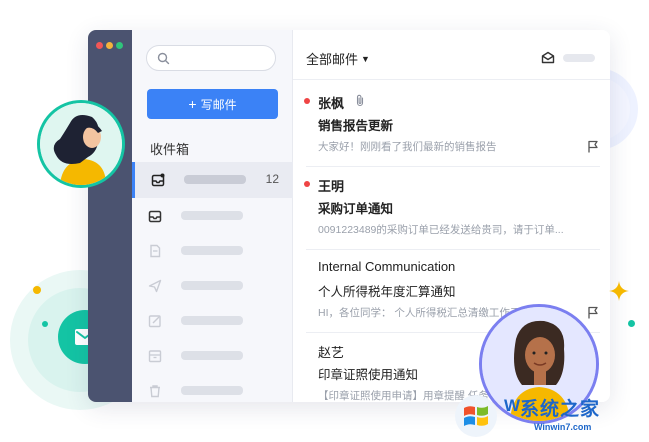 Image resolution: width=649 pixels, height=442 pixels. What do you see at coordinates (331, 186) in the screenshot?
I see `message-sender: 王明` at bounding box center [331, 186].